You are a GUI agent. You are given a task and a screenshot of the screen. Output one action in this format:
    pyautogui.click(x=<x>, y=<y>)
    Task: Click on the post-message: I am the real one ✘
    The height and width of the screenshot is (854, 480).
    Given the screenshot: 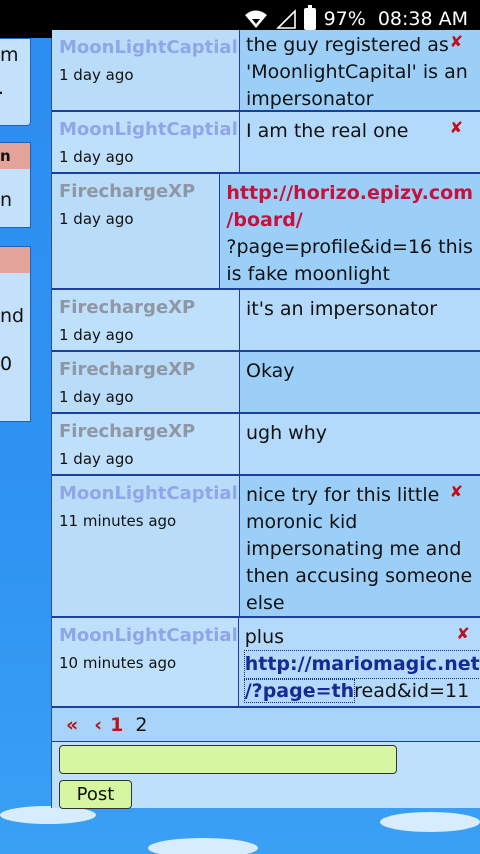 What is the action you would take?
    pyautogui.click(x=360, y=142)
    